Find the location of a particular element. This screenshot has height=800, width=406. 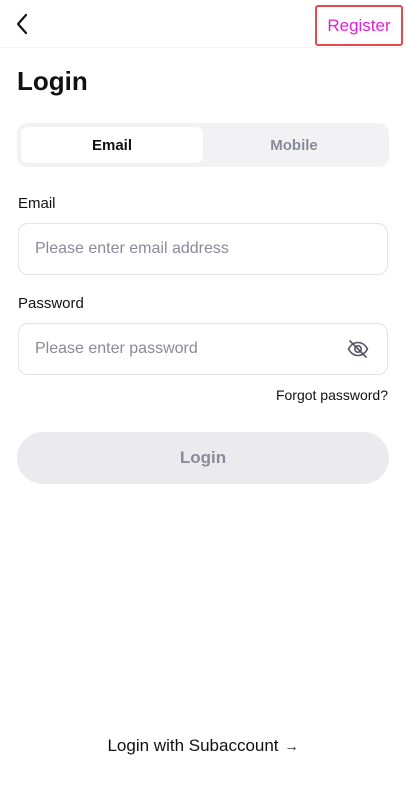

login-button-label: Login is located at coordinates (203, 457).